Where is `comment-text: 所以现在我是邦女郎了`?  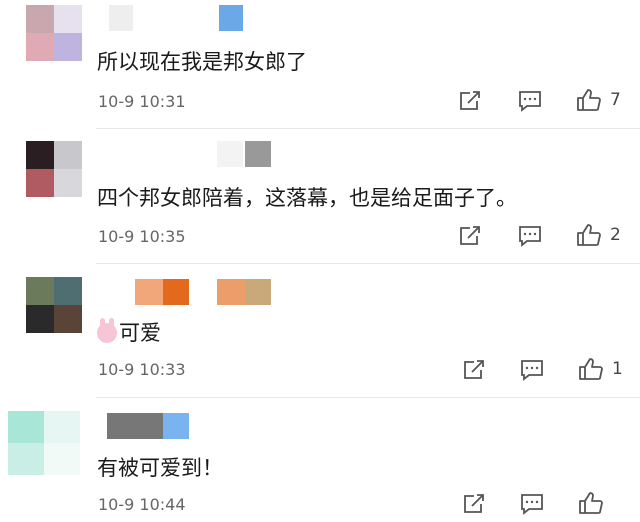 comment-text: 所以现在我是邦女郎了 is located at coordinates (202, 62).